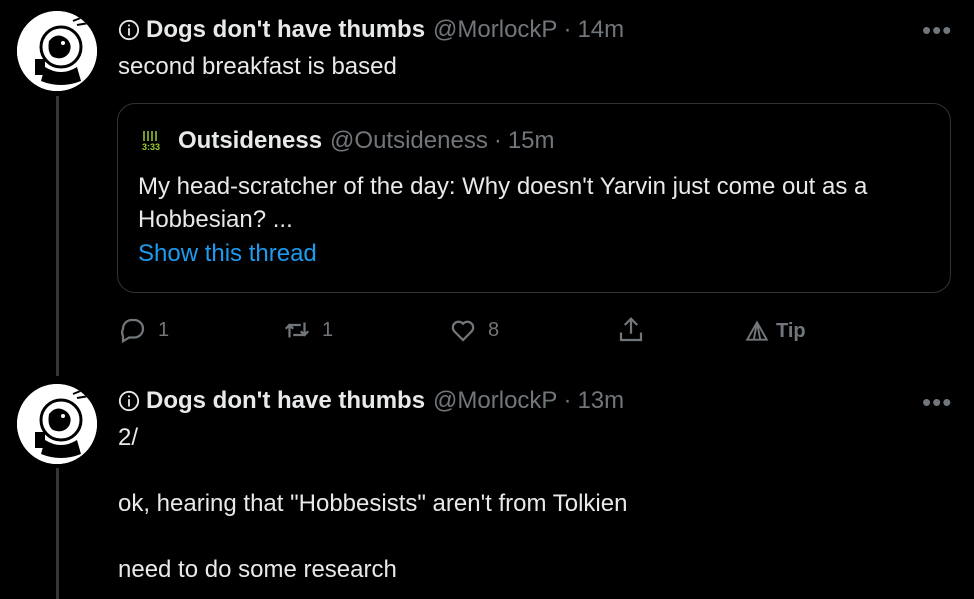 The height and width of the screenshot is (599, 974). I want to click on retweet-count: 1, so click(328, 329).